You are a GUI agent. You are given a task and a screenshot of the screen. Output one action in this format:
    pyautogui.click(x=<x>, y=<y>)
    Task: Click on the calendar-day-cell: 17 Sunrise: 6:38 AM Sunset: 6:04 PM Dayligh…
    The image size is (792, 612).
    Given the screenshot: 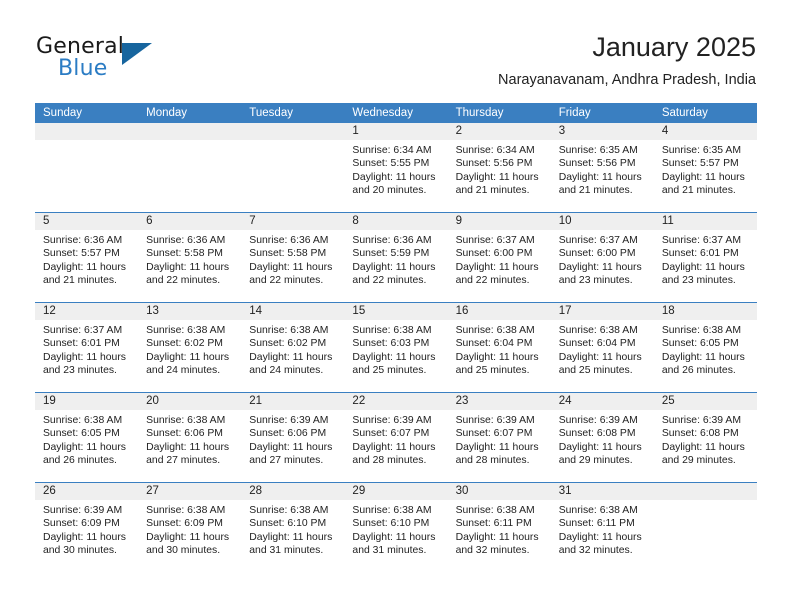 What is the action you would take?
    pyautogui.click(x=602, y=347)
    